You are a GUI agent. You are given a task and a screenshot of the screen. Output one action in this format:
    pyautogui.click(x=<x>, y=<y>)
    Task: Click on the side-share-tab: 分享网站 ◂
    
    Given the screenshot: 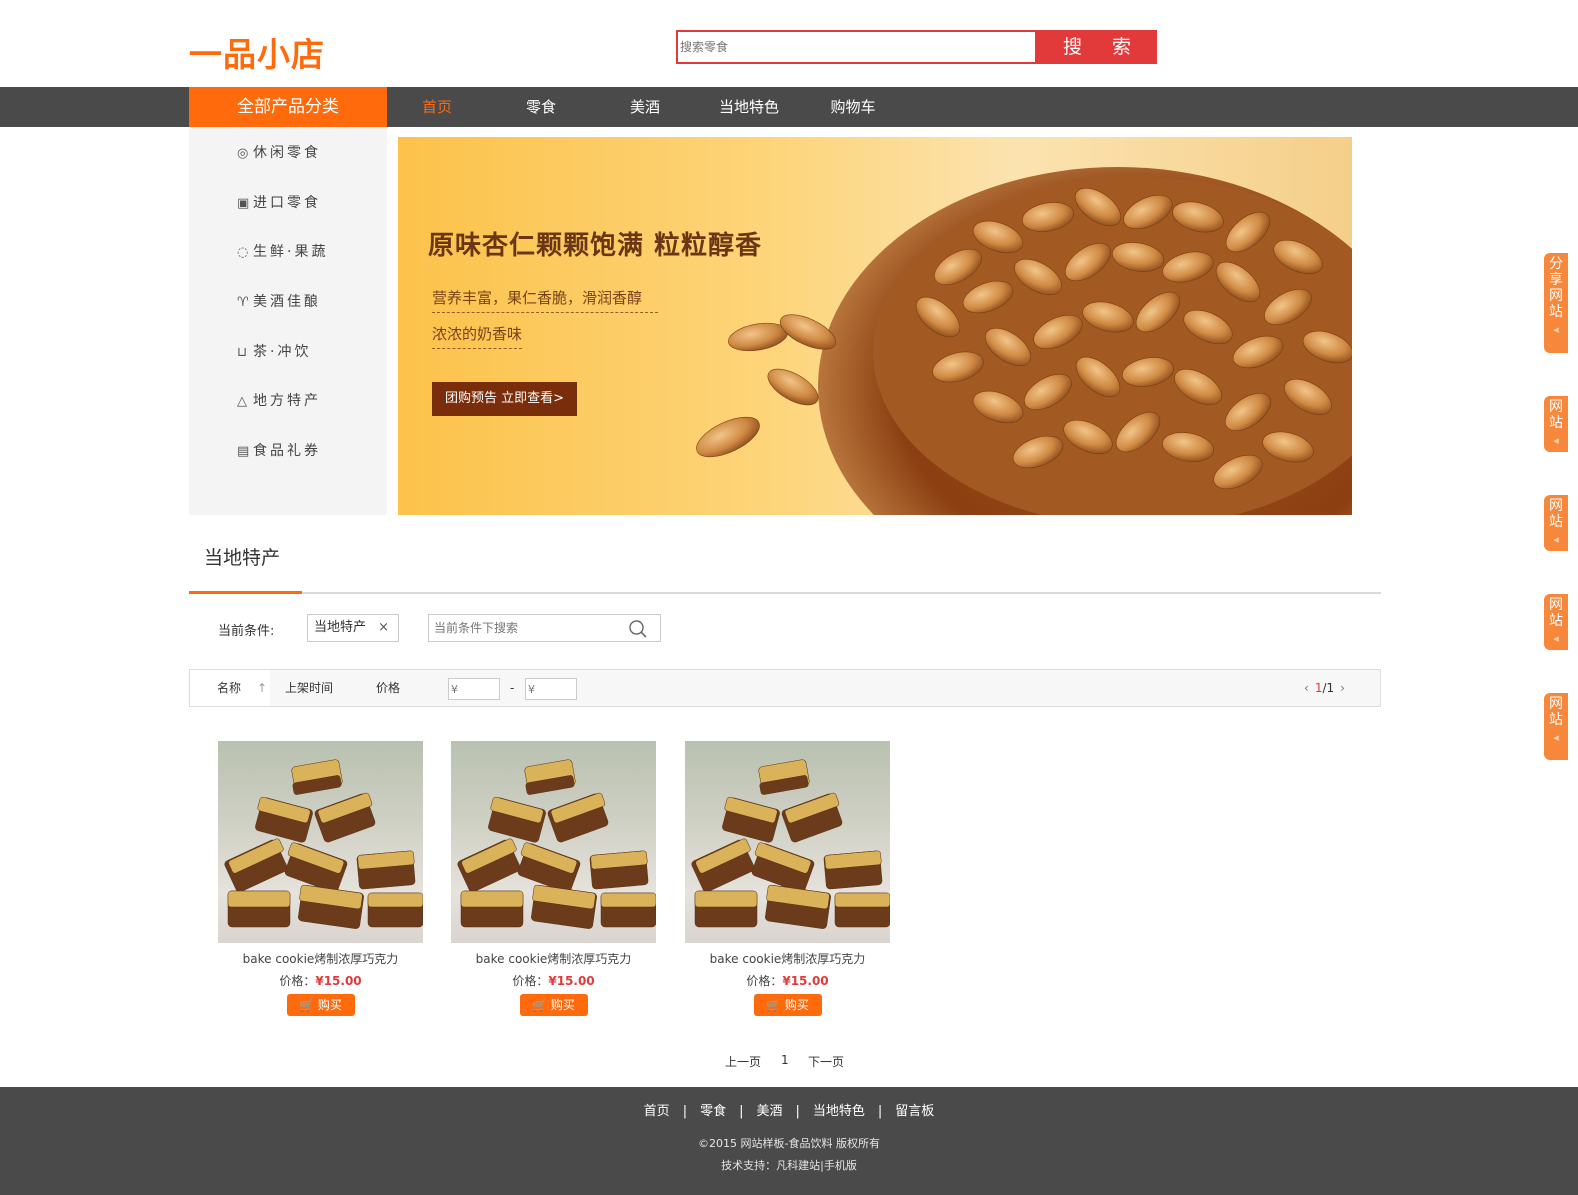 What is the action you would take?
    pyautogui.click(x=1556, y=303)
    